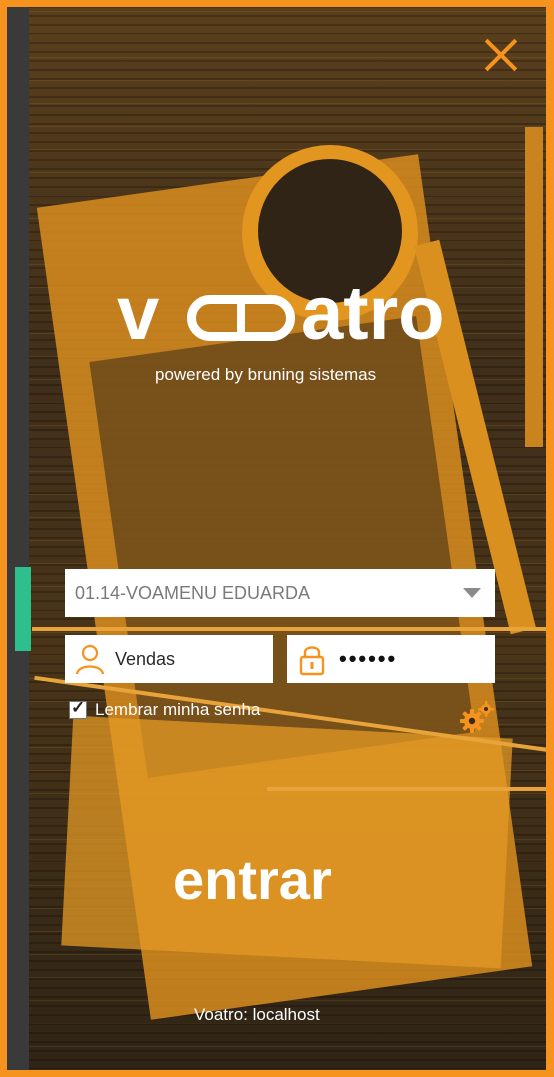 This screenshot has height=1077, width=554. Describe the element at coordinates (373, 313) in the screenshot. I see `logo-wordmark: atro` at that location.